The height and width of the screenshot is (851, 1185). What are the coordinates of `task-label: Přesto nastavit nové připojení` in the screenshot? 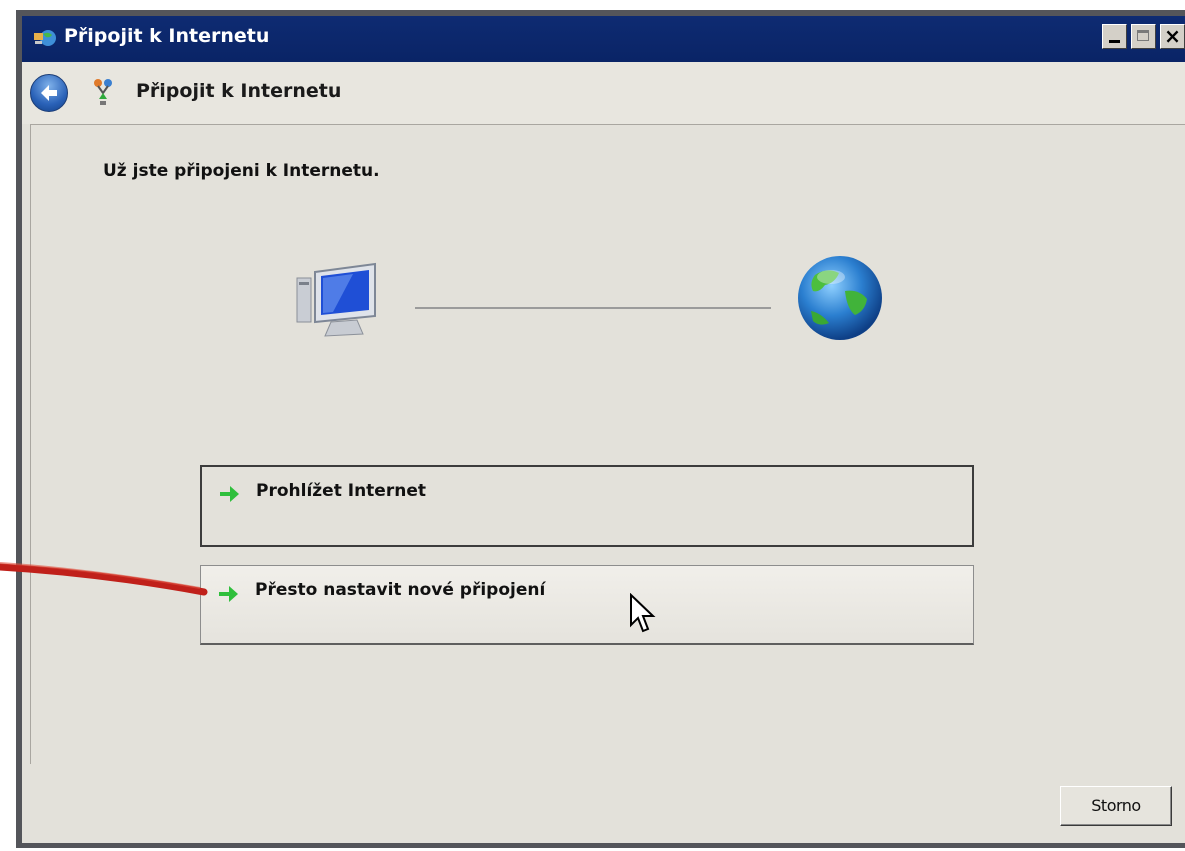 It's located at (400, 590).